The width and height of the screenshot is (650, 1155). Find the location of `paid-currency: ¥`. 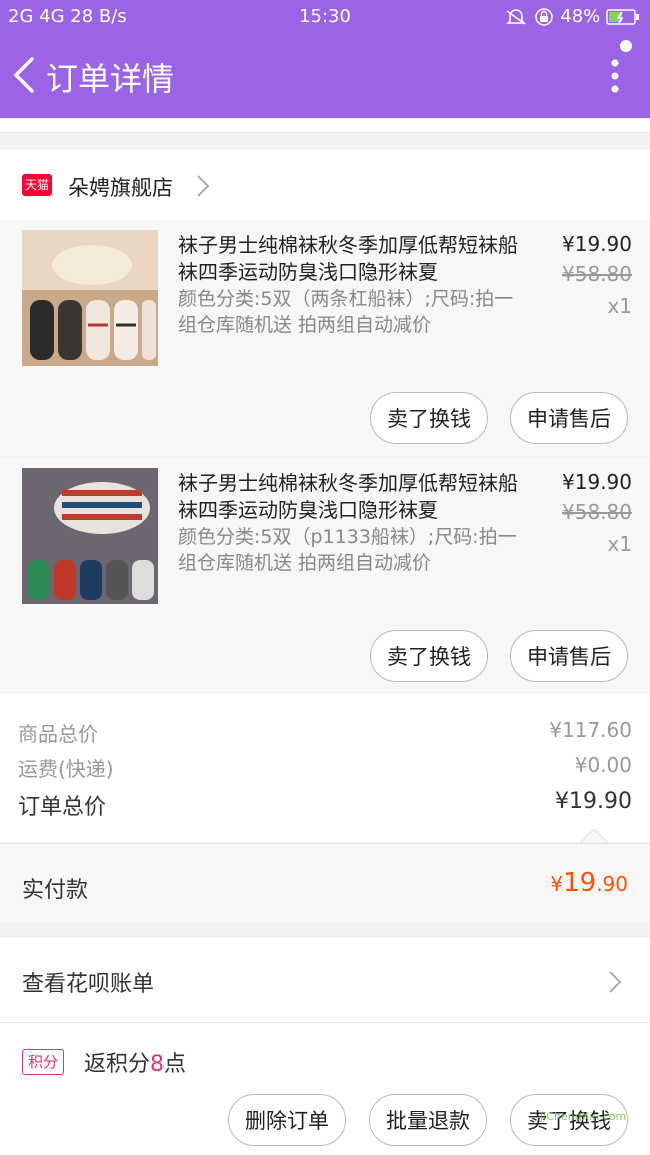

paid-currency: ¥ is located at coordinates (557, 884).